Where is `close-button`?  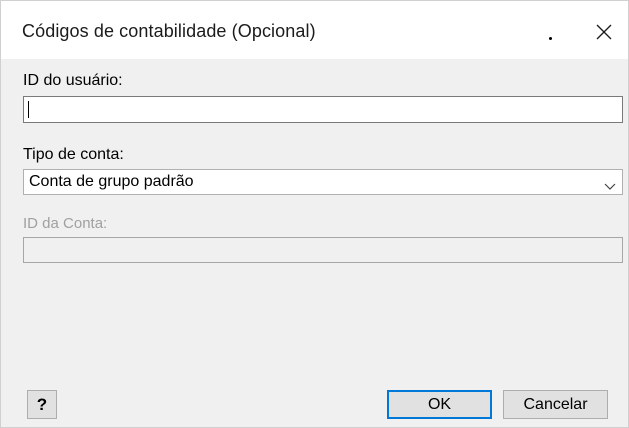
close-button is located at coordinates (604, 32).